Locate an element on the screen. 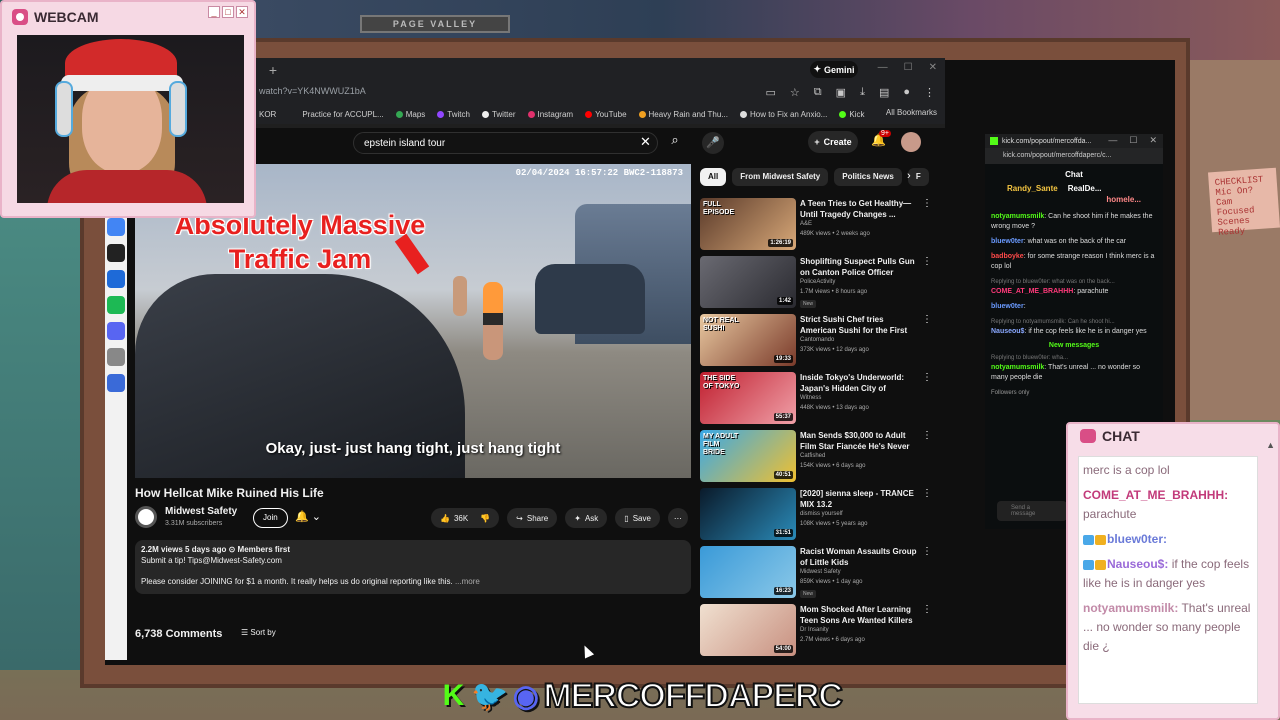 The image size is (1280, 720). more-link: ...more is located at coordinates (467, 581).